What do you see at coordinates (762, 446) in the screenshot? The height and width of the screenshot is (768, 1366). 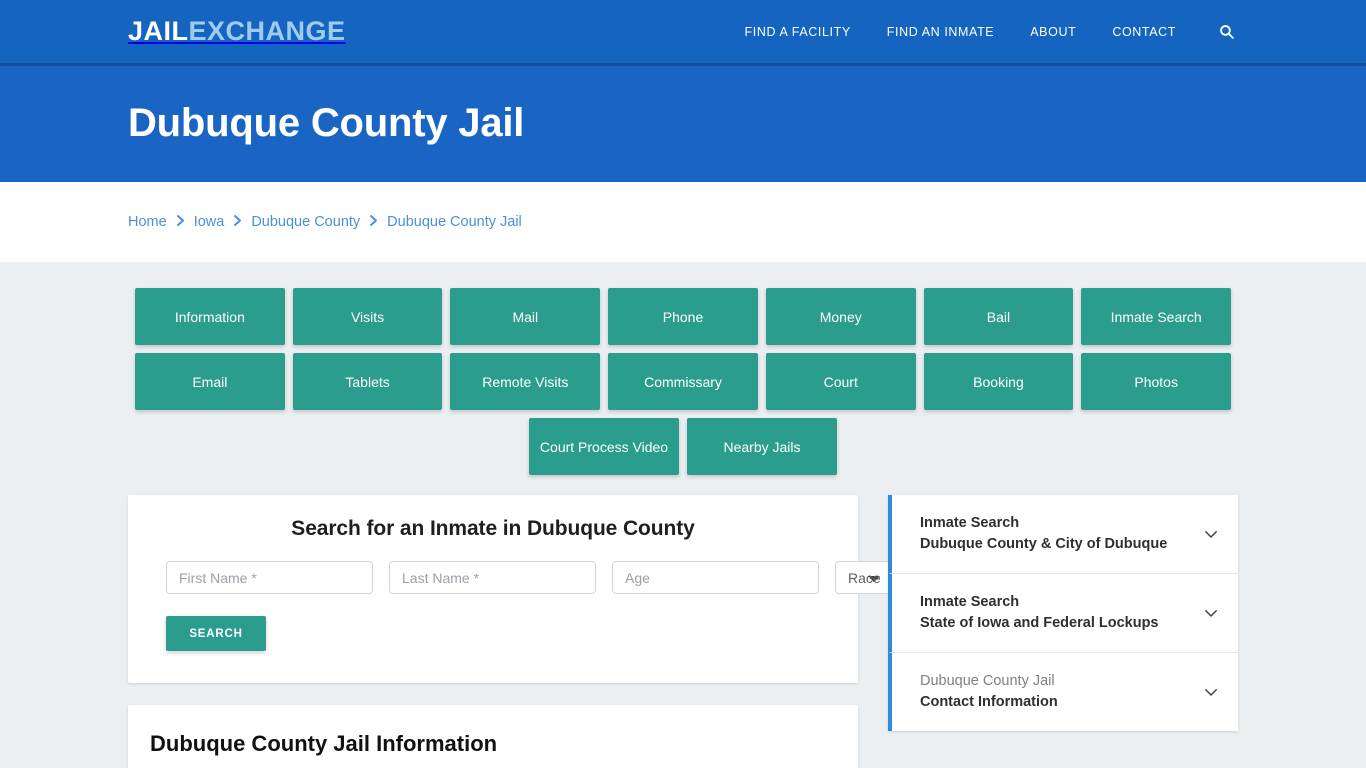 I see `nav-button-nearby-jails: Nearby Jails` at bounding box center [762, 446].